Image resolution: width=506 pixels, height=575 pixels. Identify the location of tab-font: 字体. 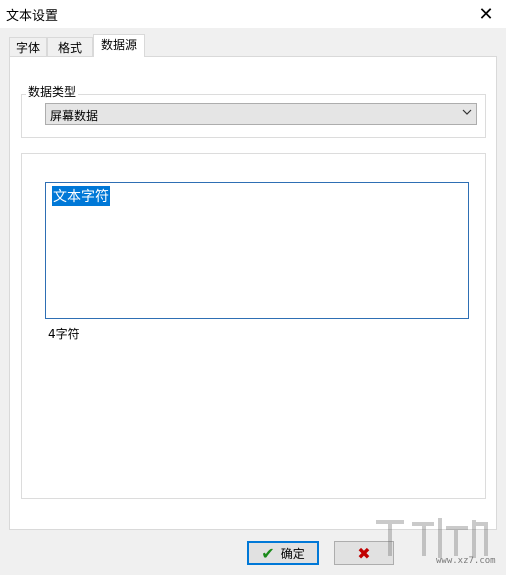
(28, 47).